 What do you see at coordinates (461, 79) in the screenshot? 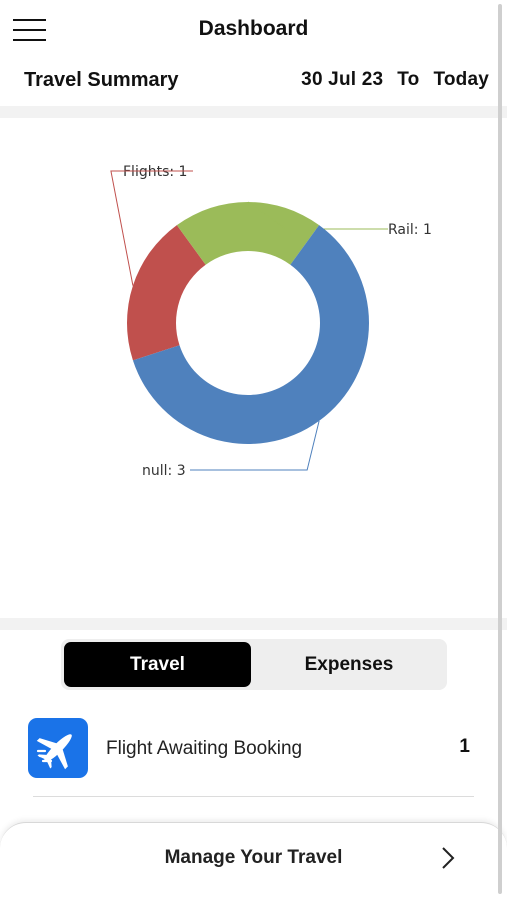
I see `to-date: Today` at bounding box center [461, 79].